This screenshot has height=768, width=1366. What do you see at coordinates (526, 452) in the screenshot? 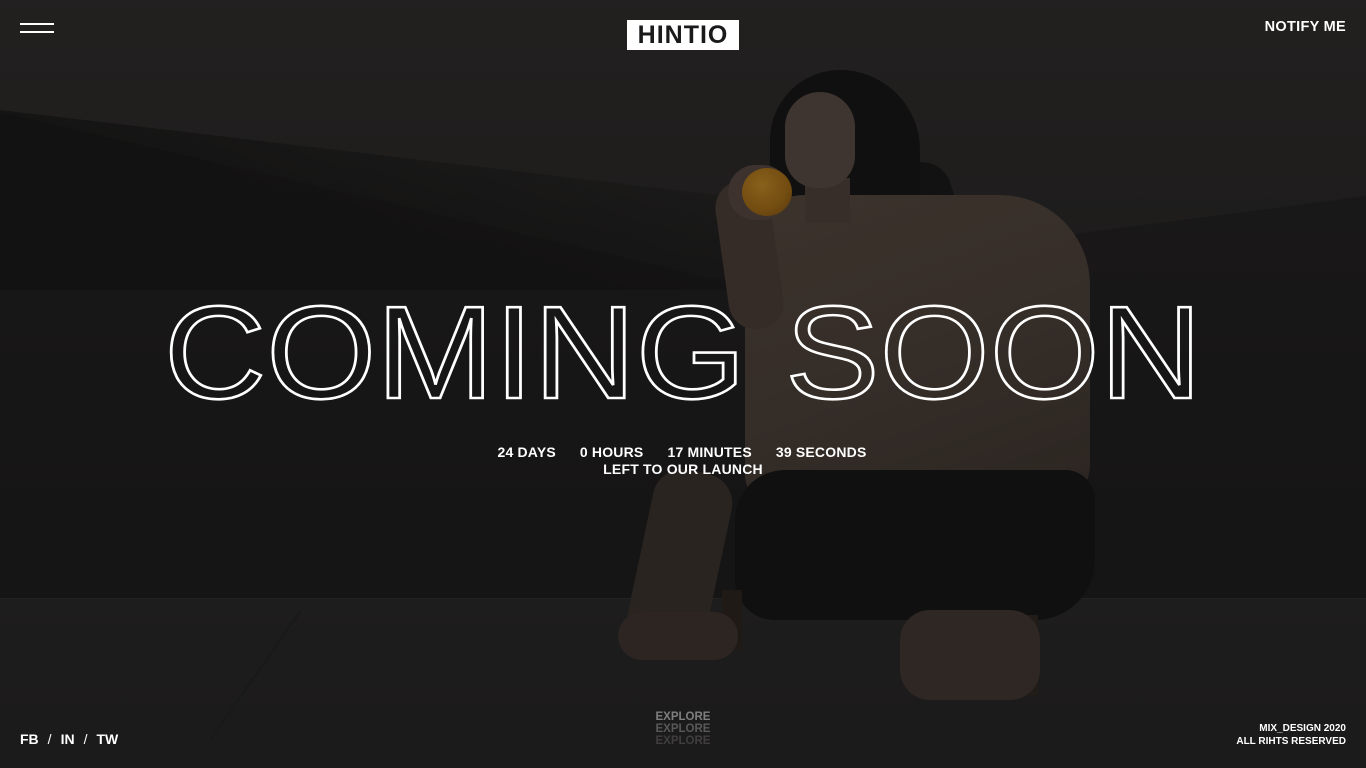
I see `countdown-days: 24 DAYS` at bounding box center [526, 452].